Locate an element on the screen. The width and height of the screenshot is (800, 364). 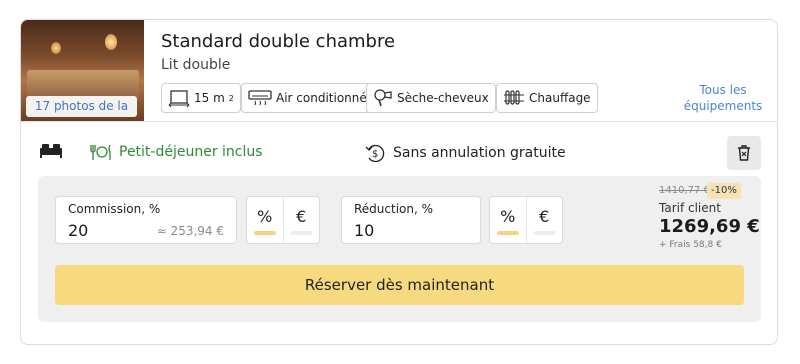
client-rate-label: Tarif client is located at coordinates (690, 208).